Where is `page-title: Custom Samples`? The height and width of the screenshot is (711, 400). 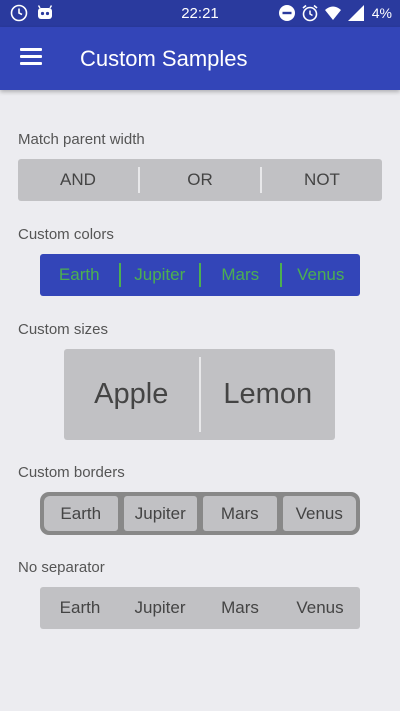
page-title: Custom Samples is located at coordinates (164, 58).